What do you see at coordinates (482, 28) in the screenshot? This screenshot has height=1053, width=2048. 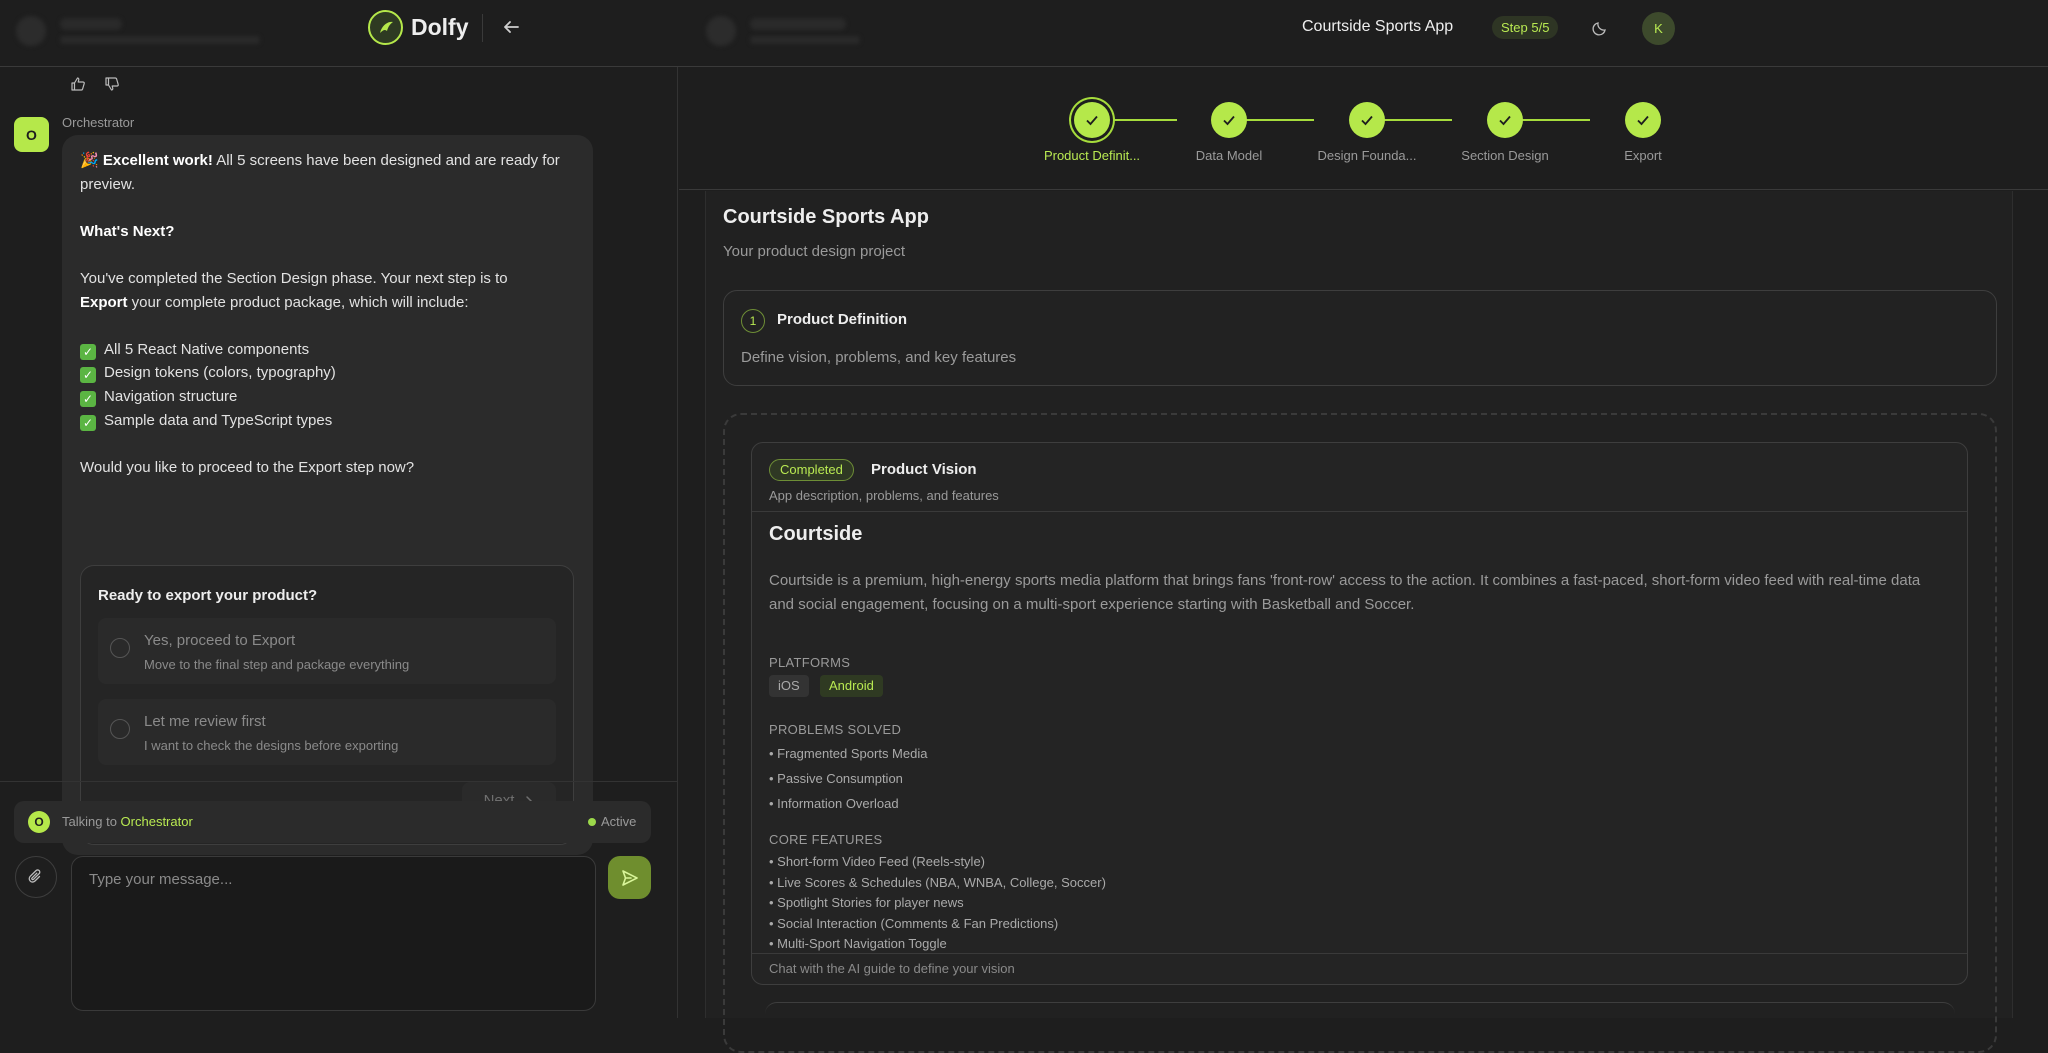 I see `header-divider` at bounding box center [482, 28].